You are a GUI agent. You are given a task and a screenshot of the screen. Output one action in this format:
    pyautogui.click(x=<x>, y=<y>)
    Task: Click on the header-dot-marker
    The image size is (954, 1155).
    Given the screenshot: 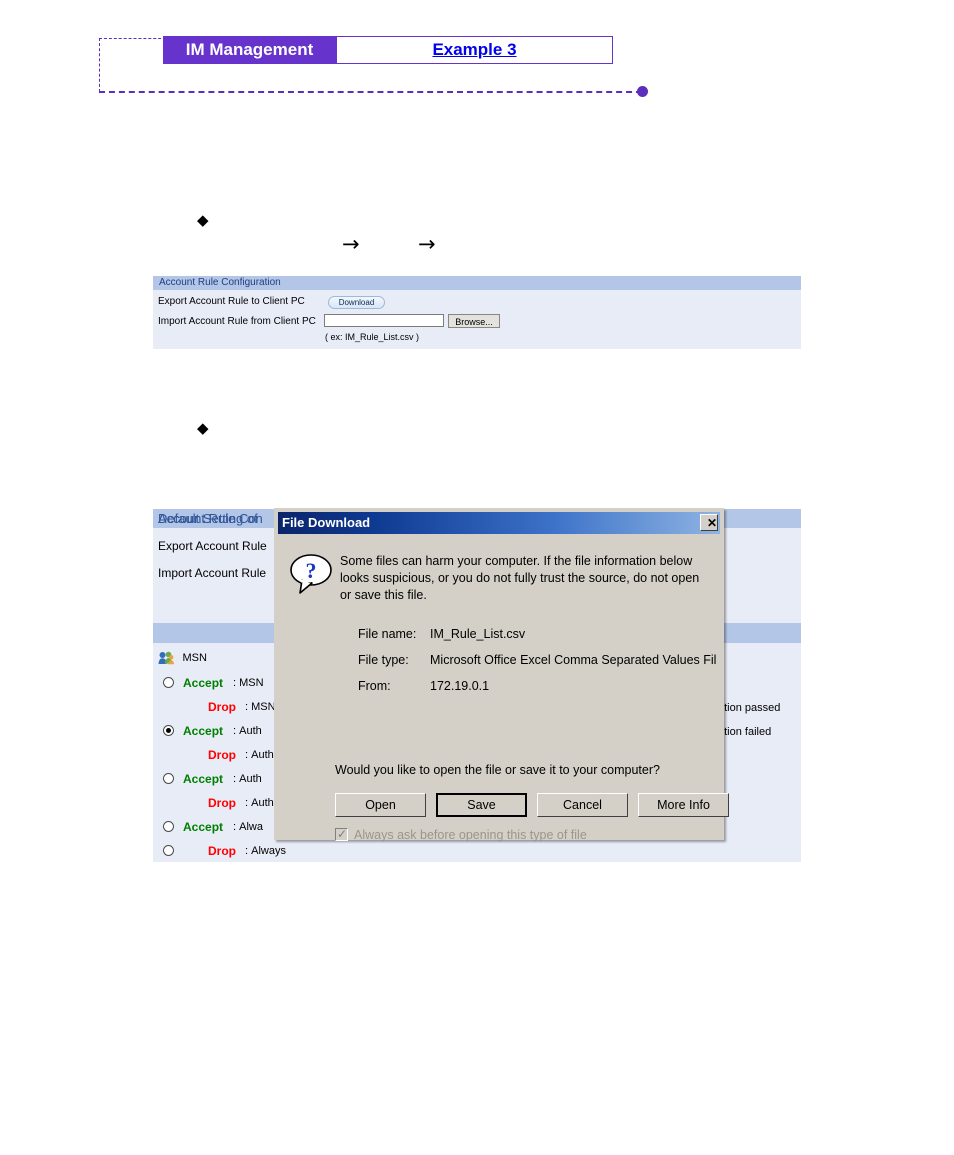 What is the action you would take?
    pyautogui.click(x=642, y=91)
    